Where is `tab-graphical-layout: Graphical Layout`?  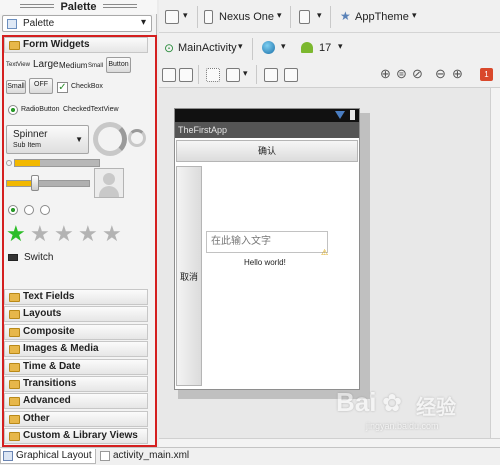
tab-graphical-layout: Graphical Layout is located at coordinates (48, 456).